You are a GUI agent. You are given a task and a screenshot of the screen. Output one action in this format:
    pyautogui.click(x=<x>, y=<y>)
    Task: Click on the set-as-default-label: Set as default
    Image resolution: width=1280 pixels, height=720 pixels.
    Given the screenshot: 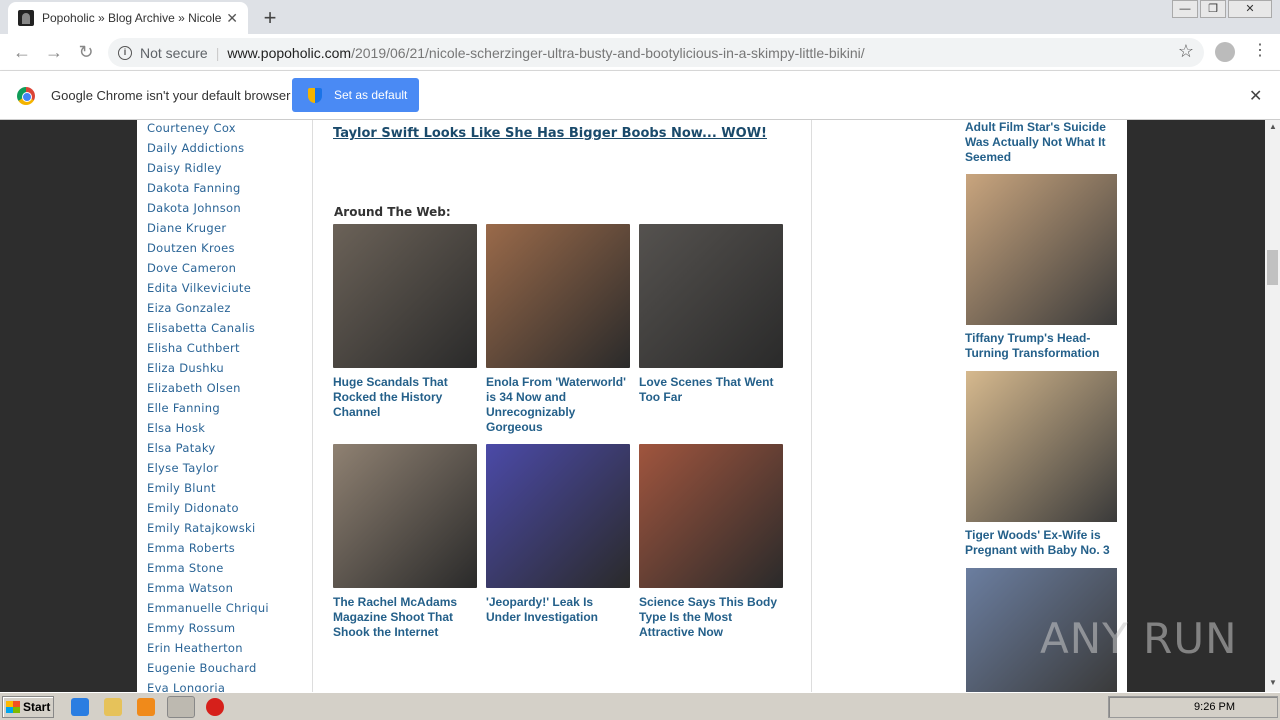 What is the action you would take?
    pyautogui.click(x=371, y=95)
    